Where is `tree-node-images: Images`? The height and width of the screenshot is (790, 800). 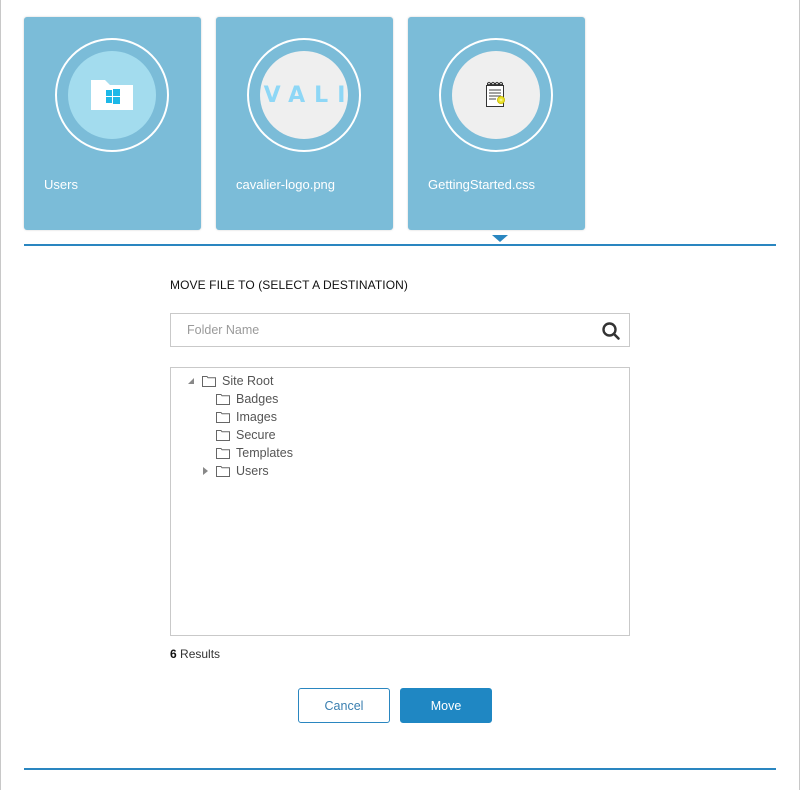 tree-node-images: Images is located at coordinates (246, 417).